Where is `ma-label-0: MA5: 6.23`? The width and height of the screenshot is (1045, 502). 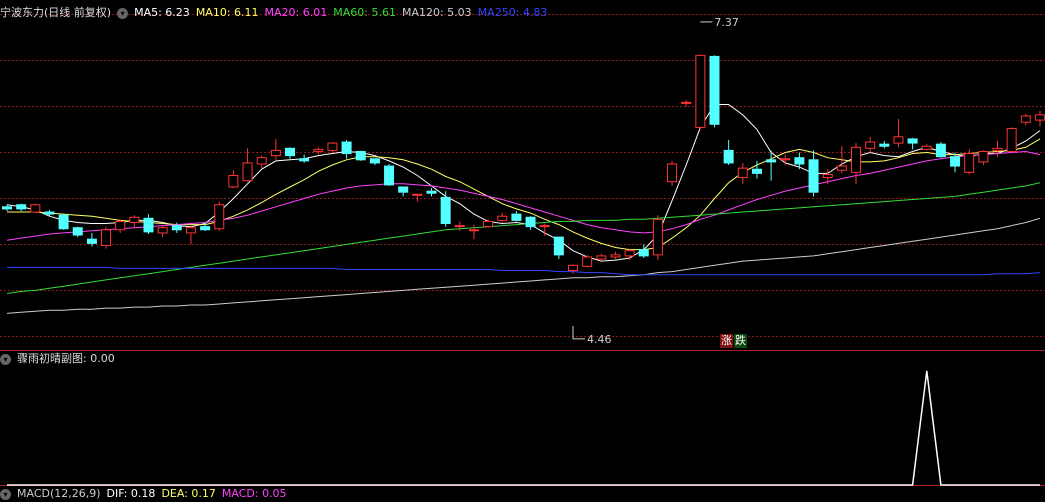 ma-label-0: MA5: 6.23 is located at coordinates (162, 12).